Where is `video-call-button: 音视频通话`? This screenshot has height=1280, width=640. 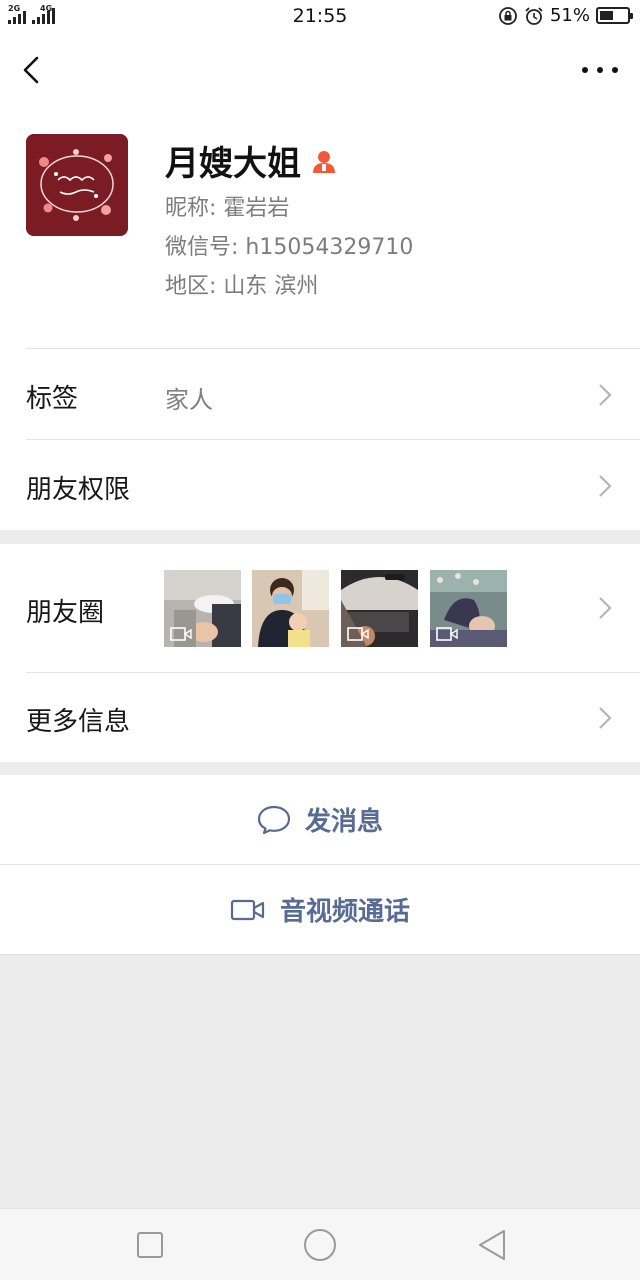
video-call-button: 音视频通话 is located at coordinates (320, 909).